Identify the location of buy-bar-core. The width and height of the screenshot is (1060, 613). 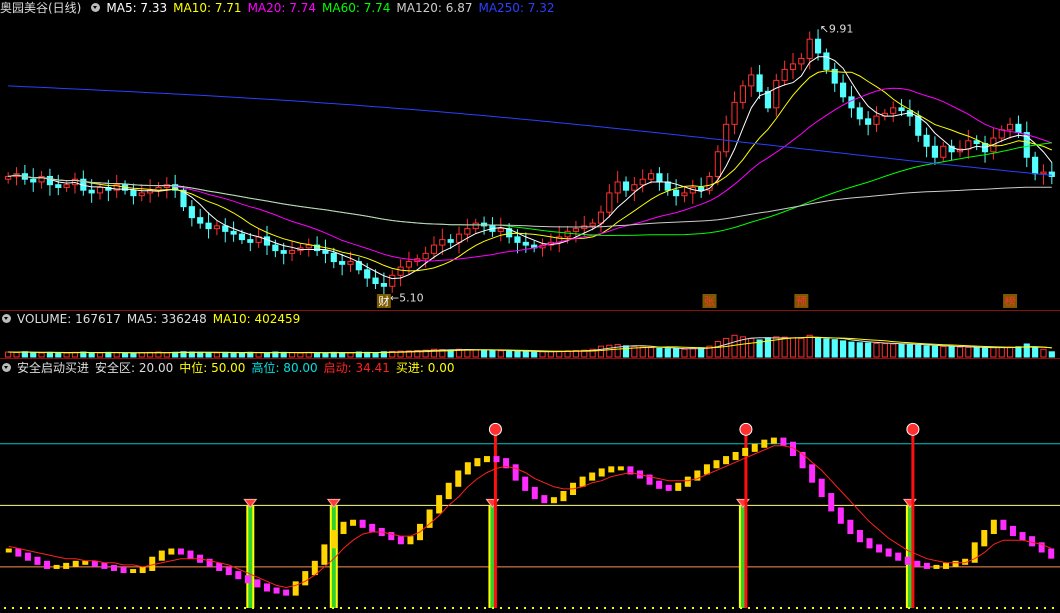
(492, 556).